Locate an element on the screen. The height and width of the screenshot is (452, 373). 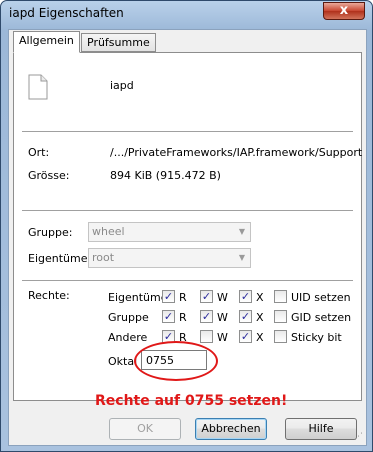
ort-label: Ort: is located at coordinates (39, 152).